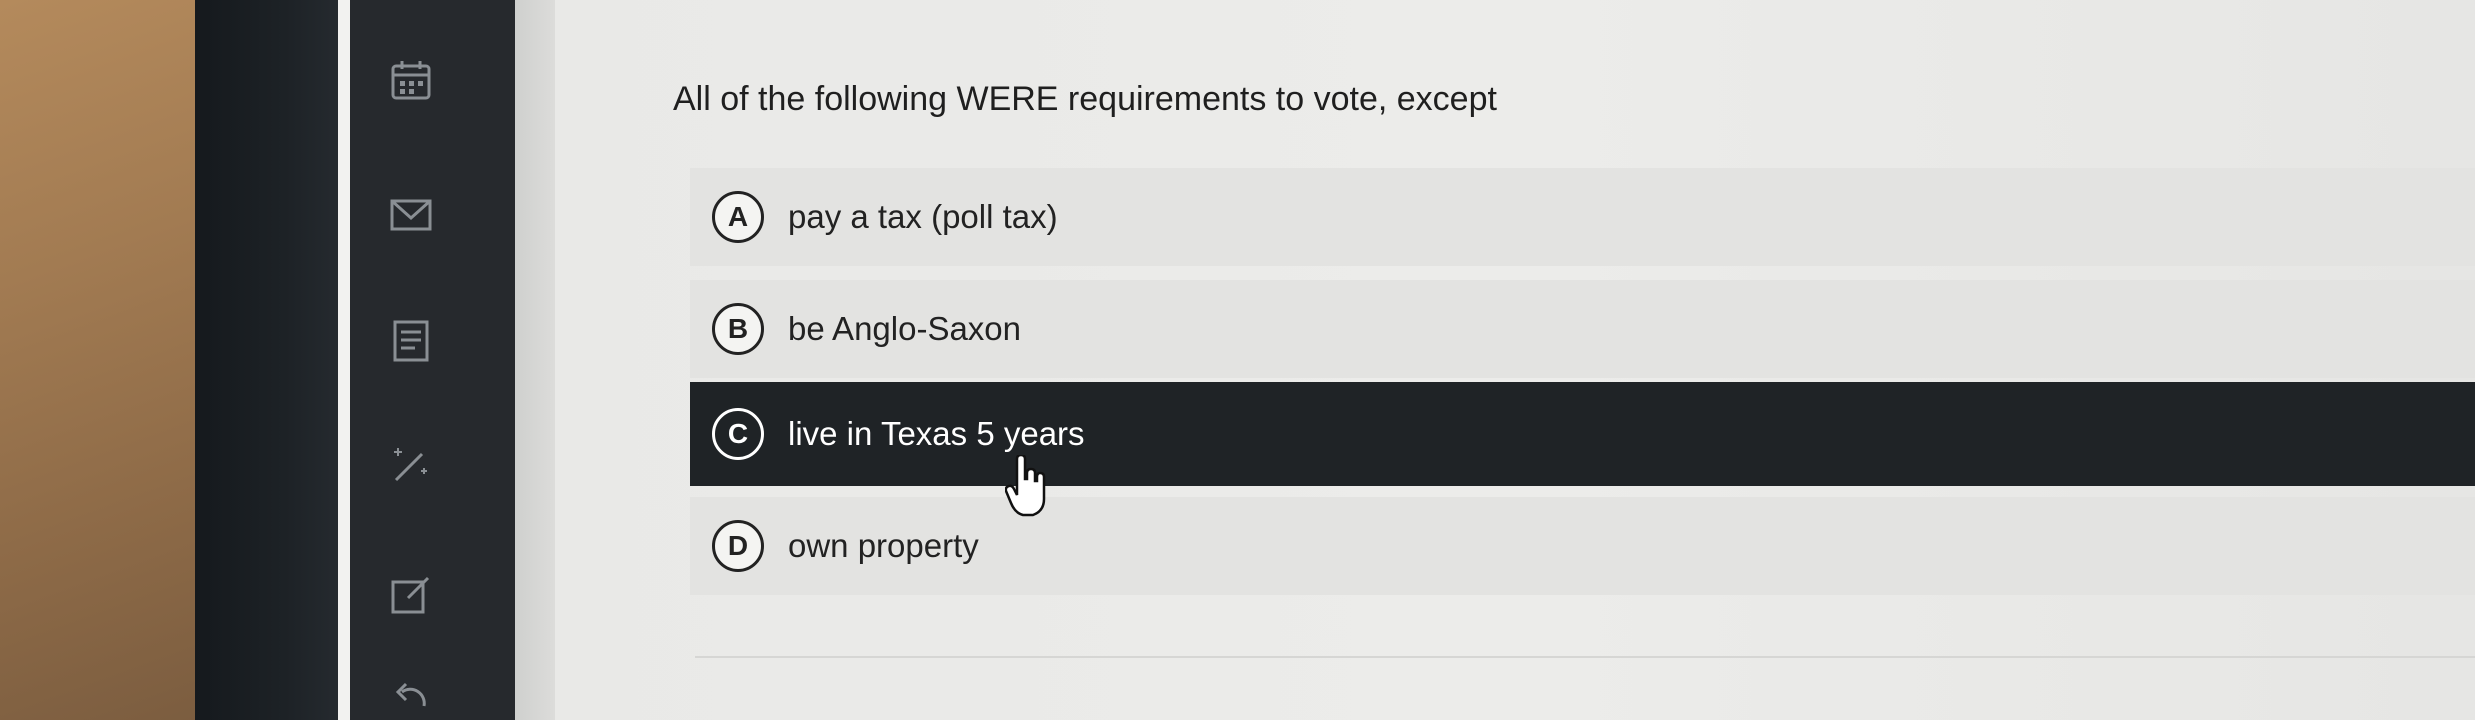  I want to click on answer-option-a: A pay a tax (poll tax), so click(1582, 217).